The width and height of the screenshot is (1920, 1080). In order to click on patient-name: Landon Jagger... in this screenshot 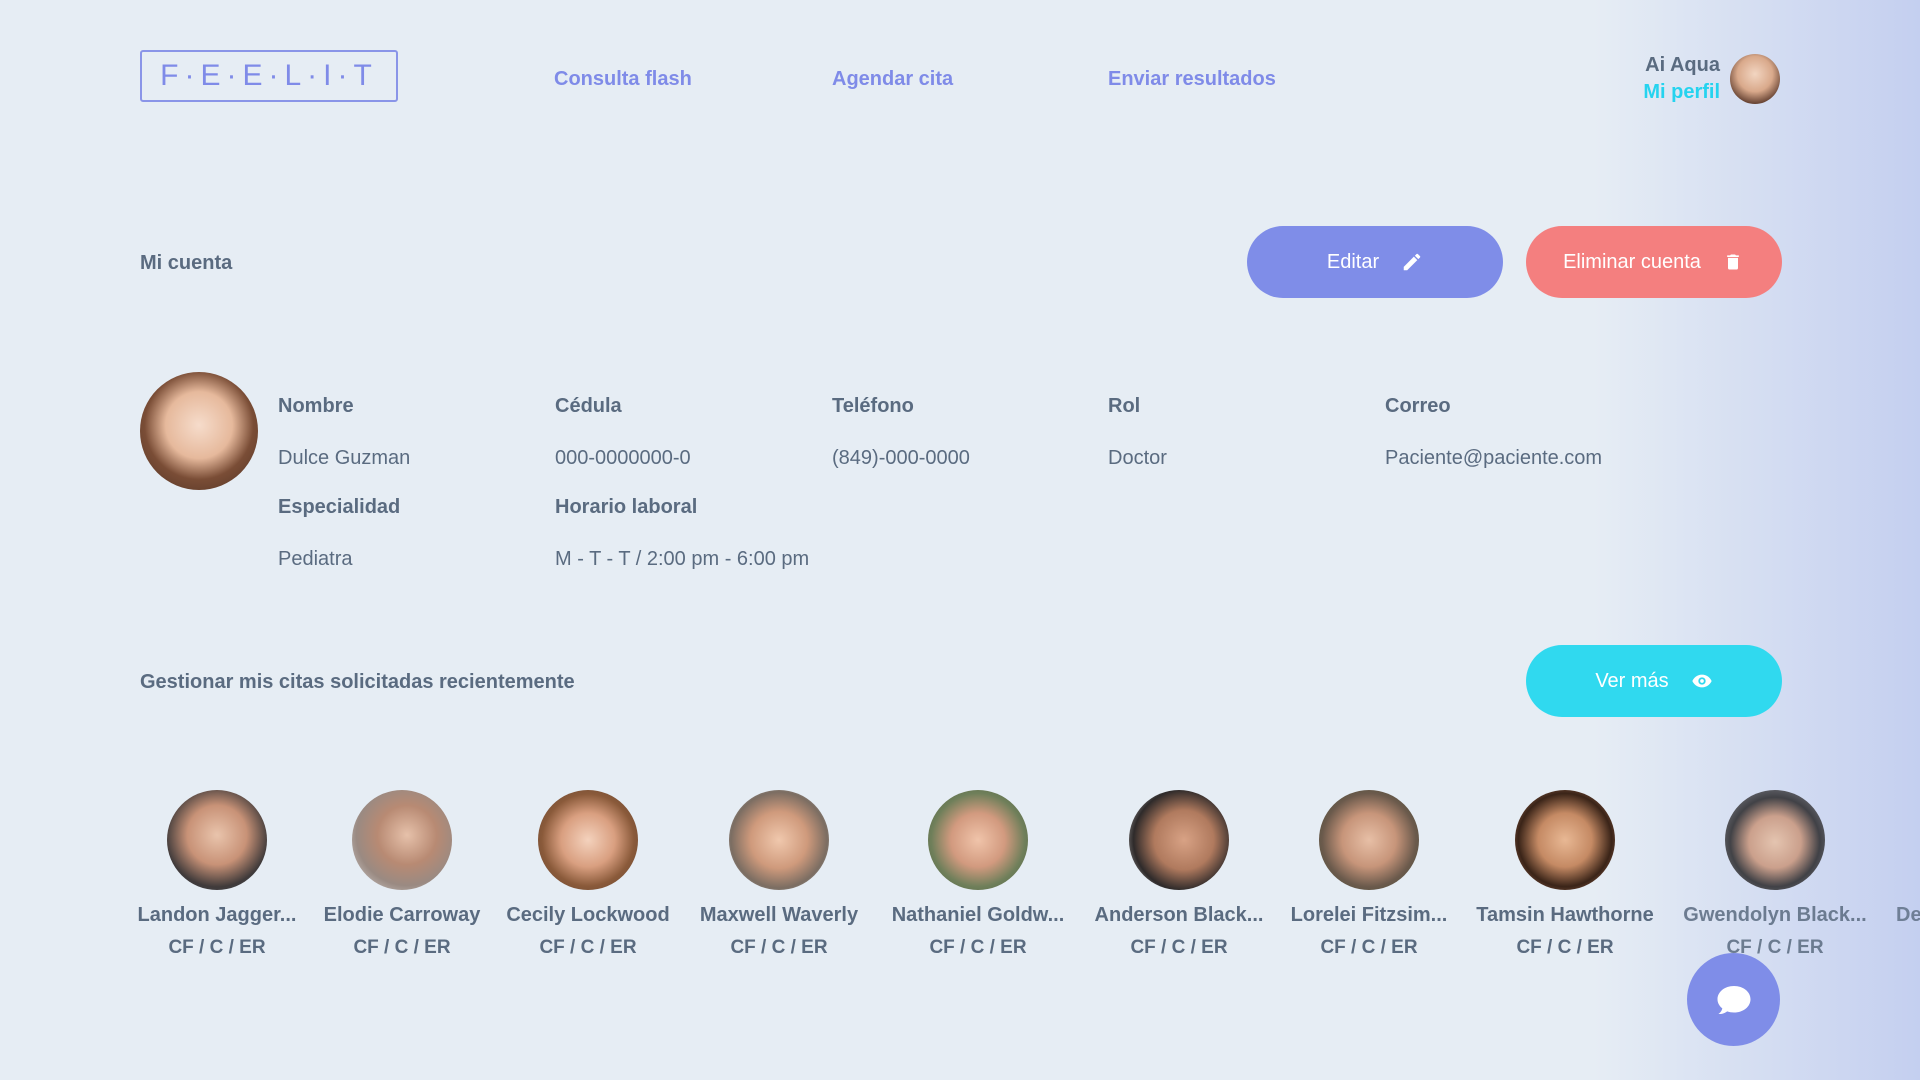, I will do `click(217, 915)`.